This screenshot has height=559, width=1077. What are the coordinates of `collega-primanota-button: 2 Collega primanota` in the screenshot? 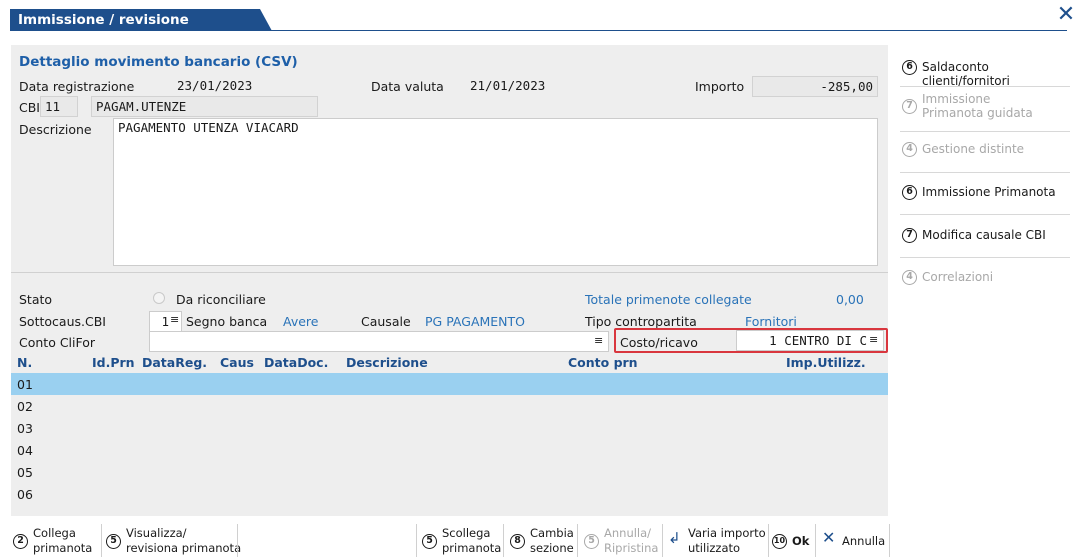 It's located at (57, 540).